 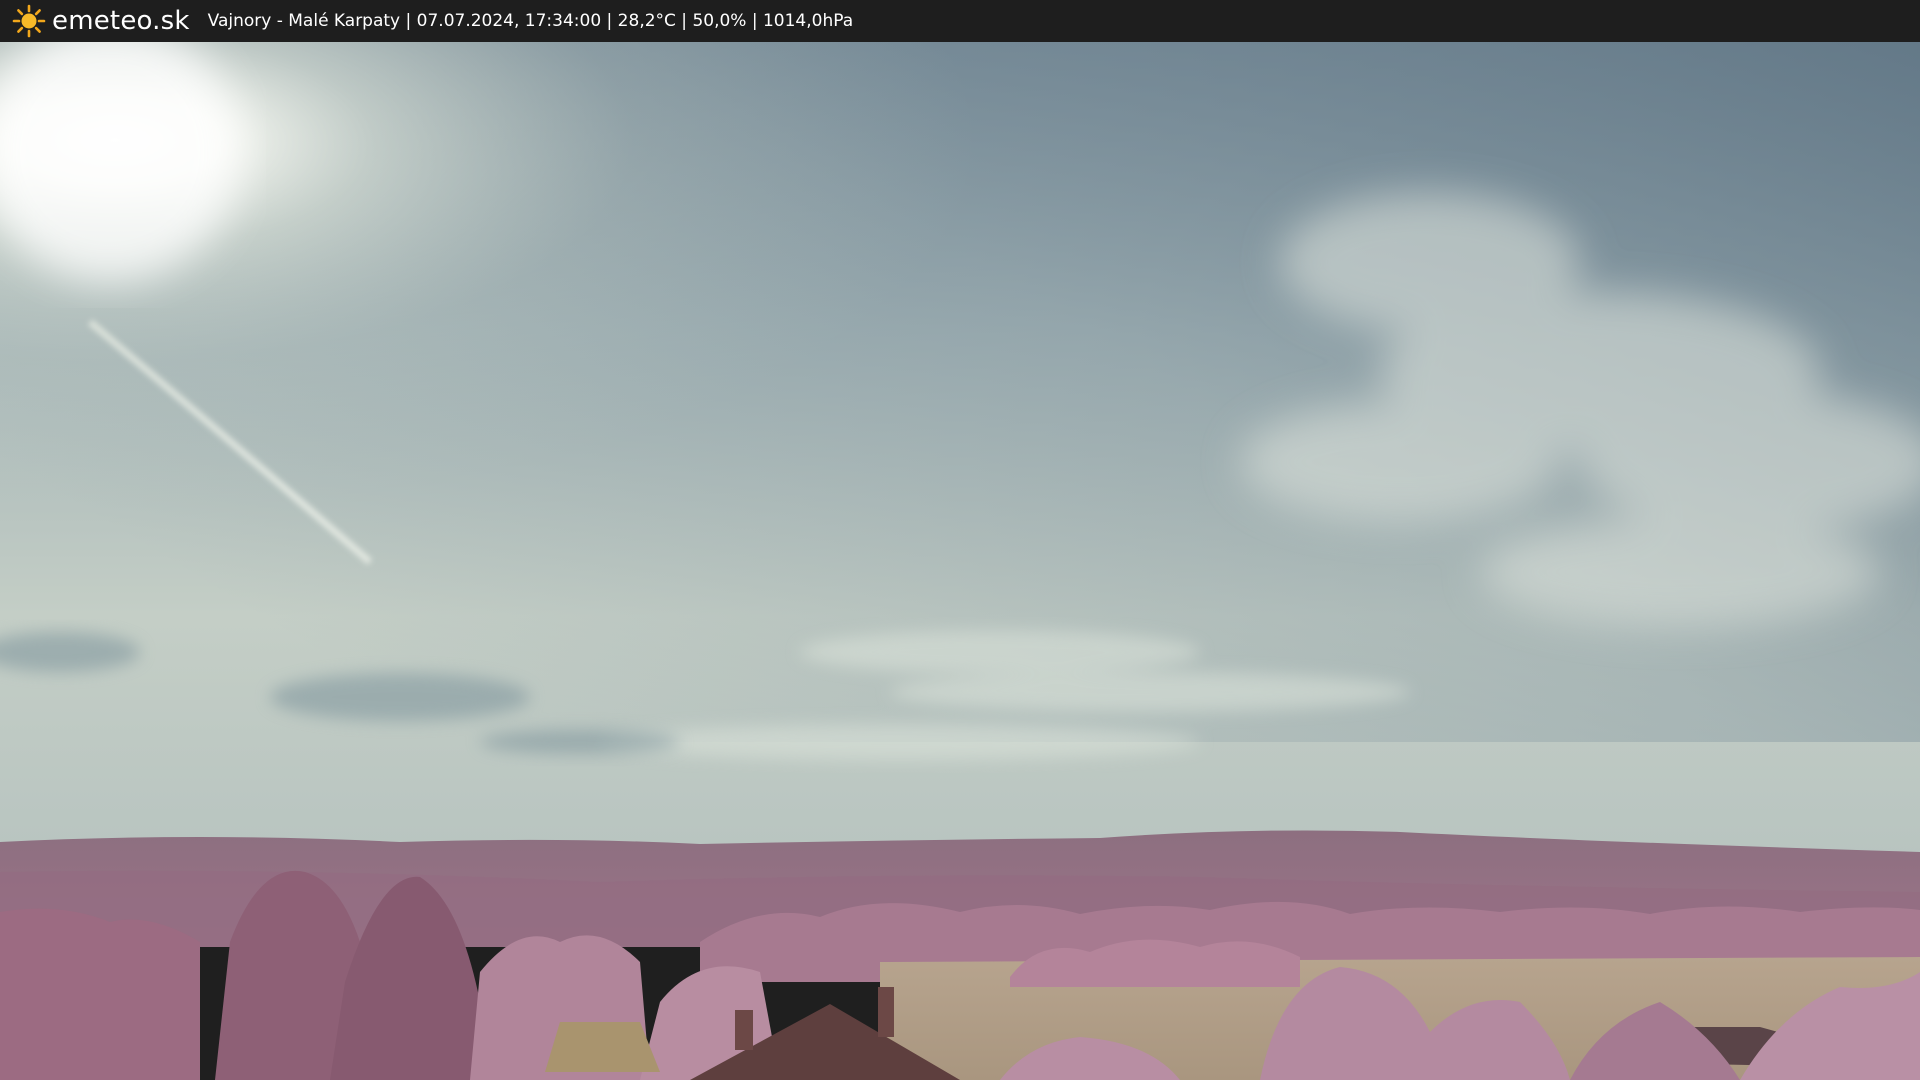 What do you see at coordinates (121, 21) in the screenshot?
I see `brand-name: emeteo.sk` at bounding box center [121, 21].